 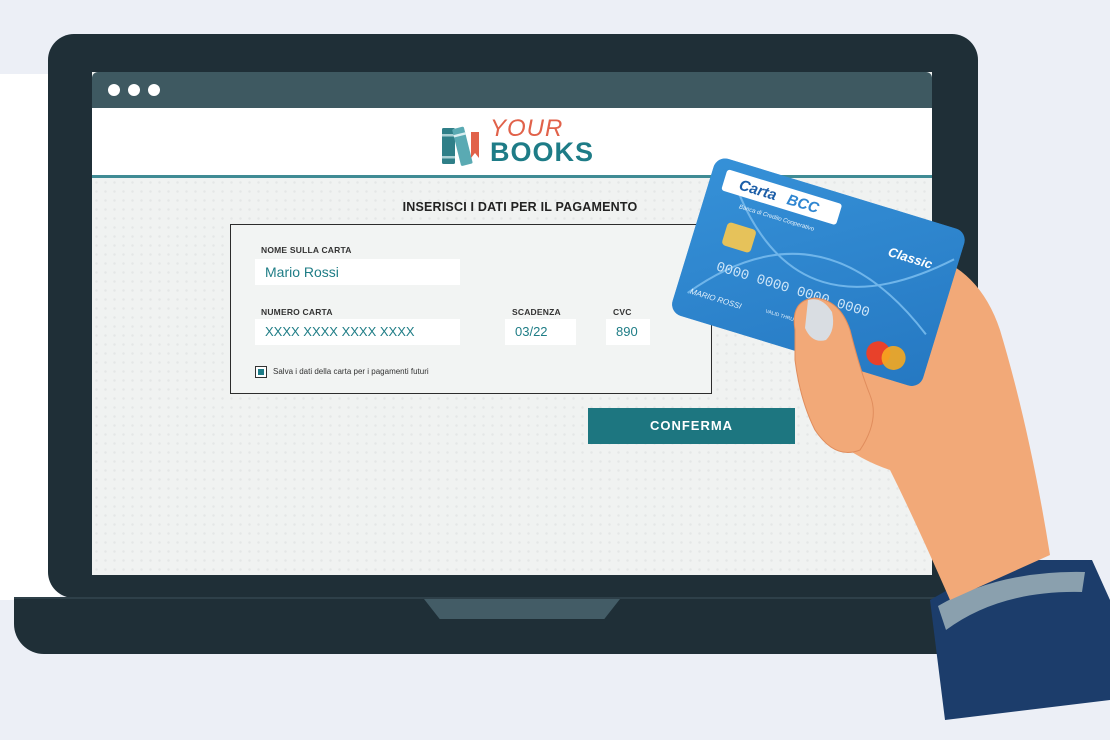 What do you see at coordinates (540, 332) in the screenshot?
I see `expiry-input: 03/22` at bounding box center [540, 332].